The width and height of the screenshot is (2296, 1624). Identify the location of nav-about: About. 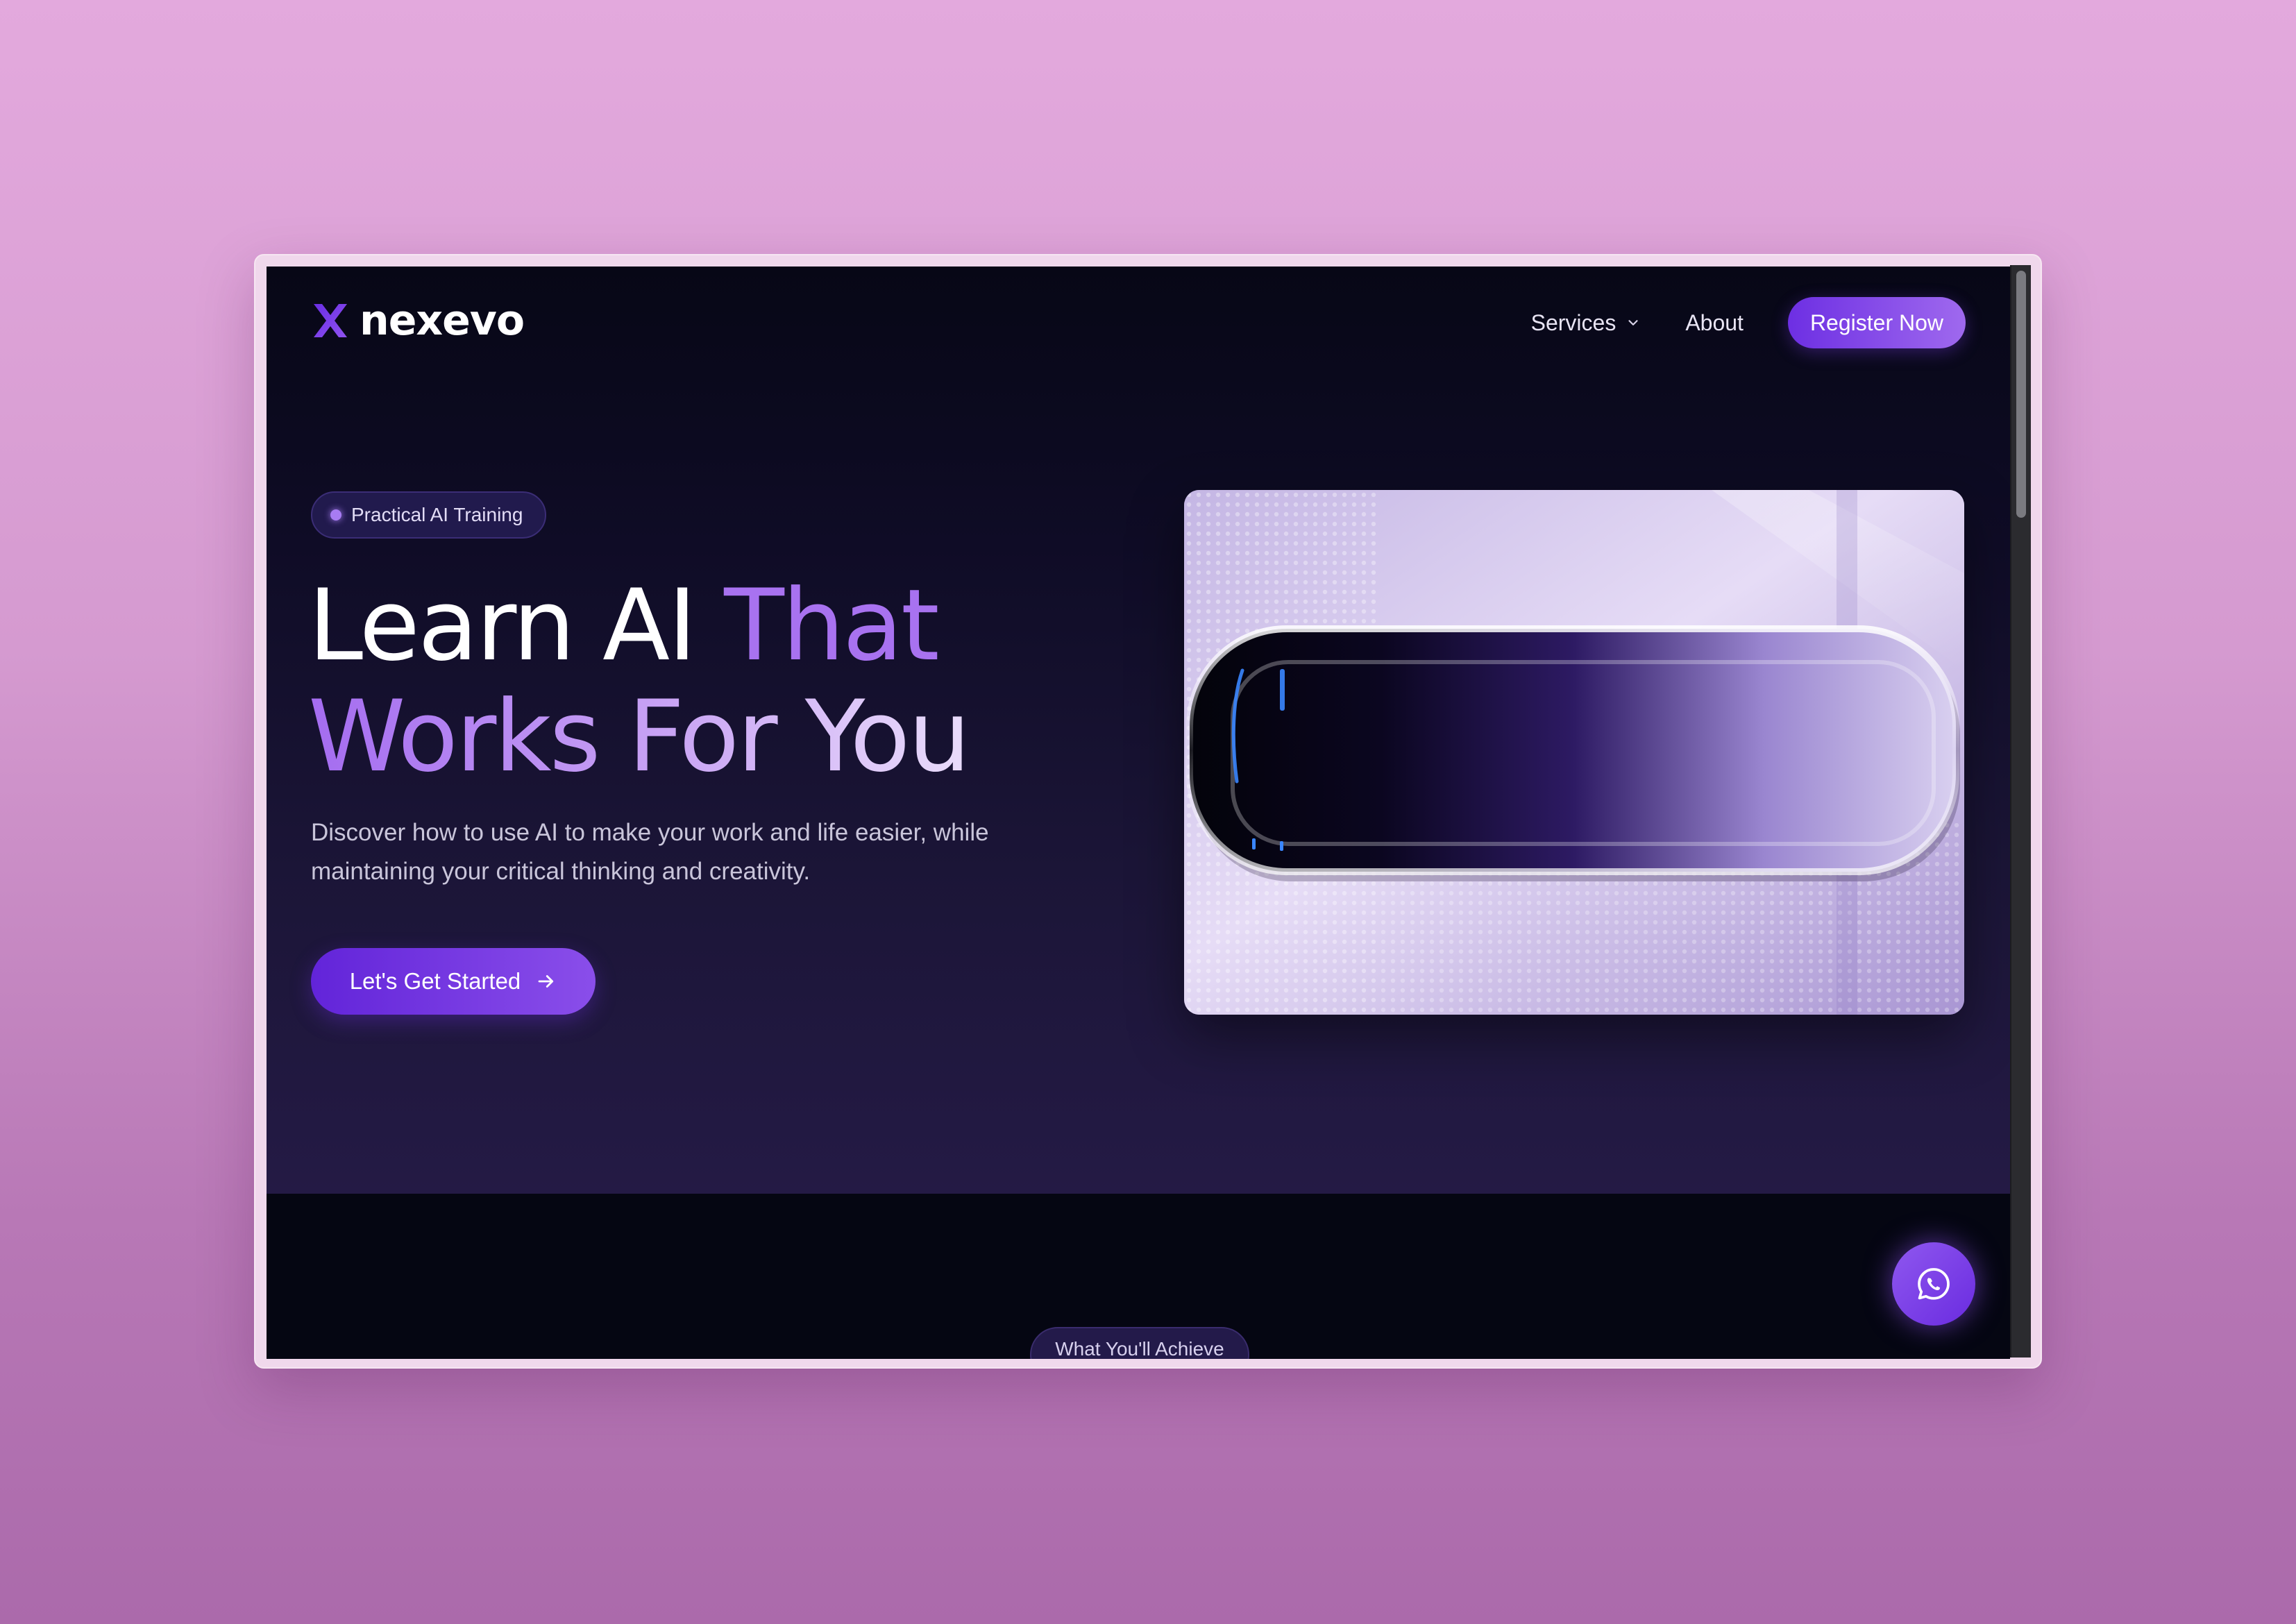
(1715, 323).